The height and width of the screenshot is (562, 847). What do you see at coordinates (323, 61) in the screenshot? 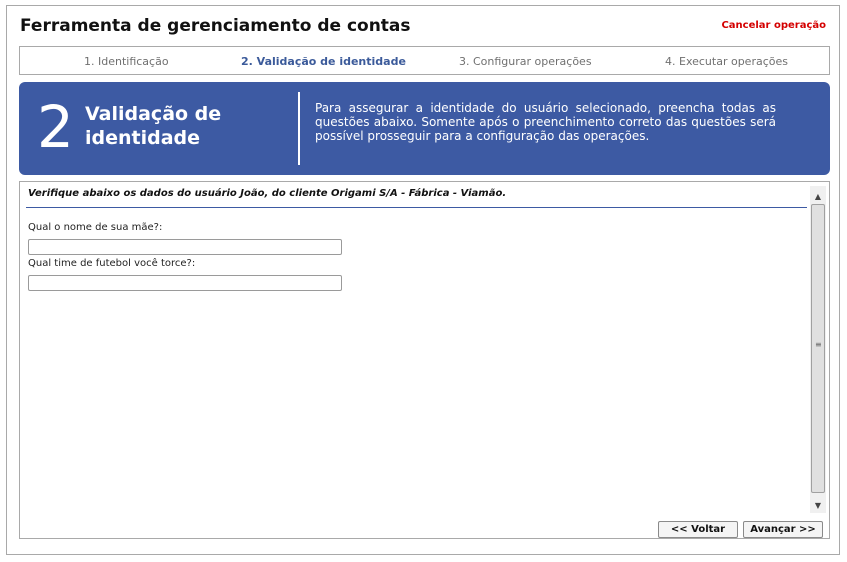
I see `step-identity-validation: 2. Validação de identidade` at bounding box center [323, 61].